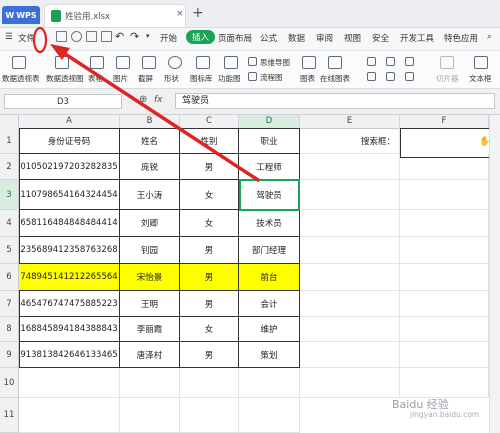  Describe the element at coordinates (445, 414) in the screenshot. I see `baidu-watermark-url: jingyan.baidu.com` at that location.